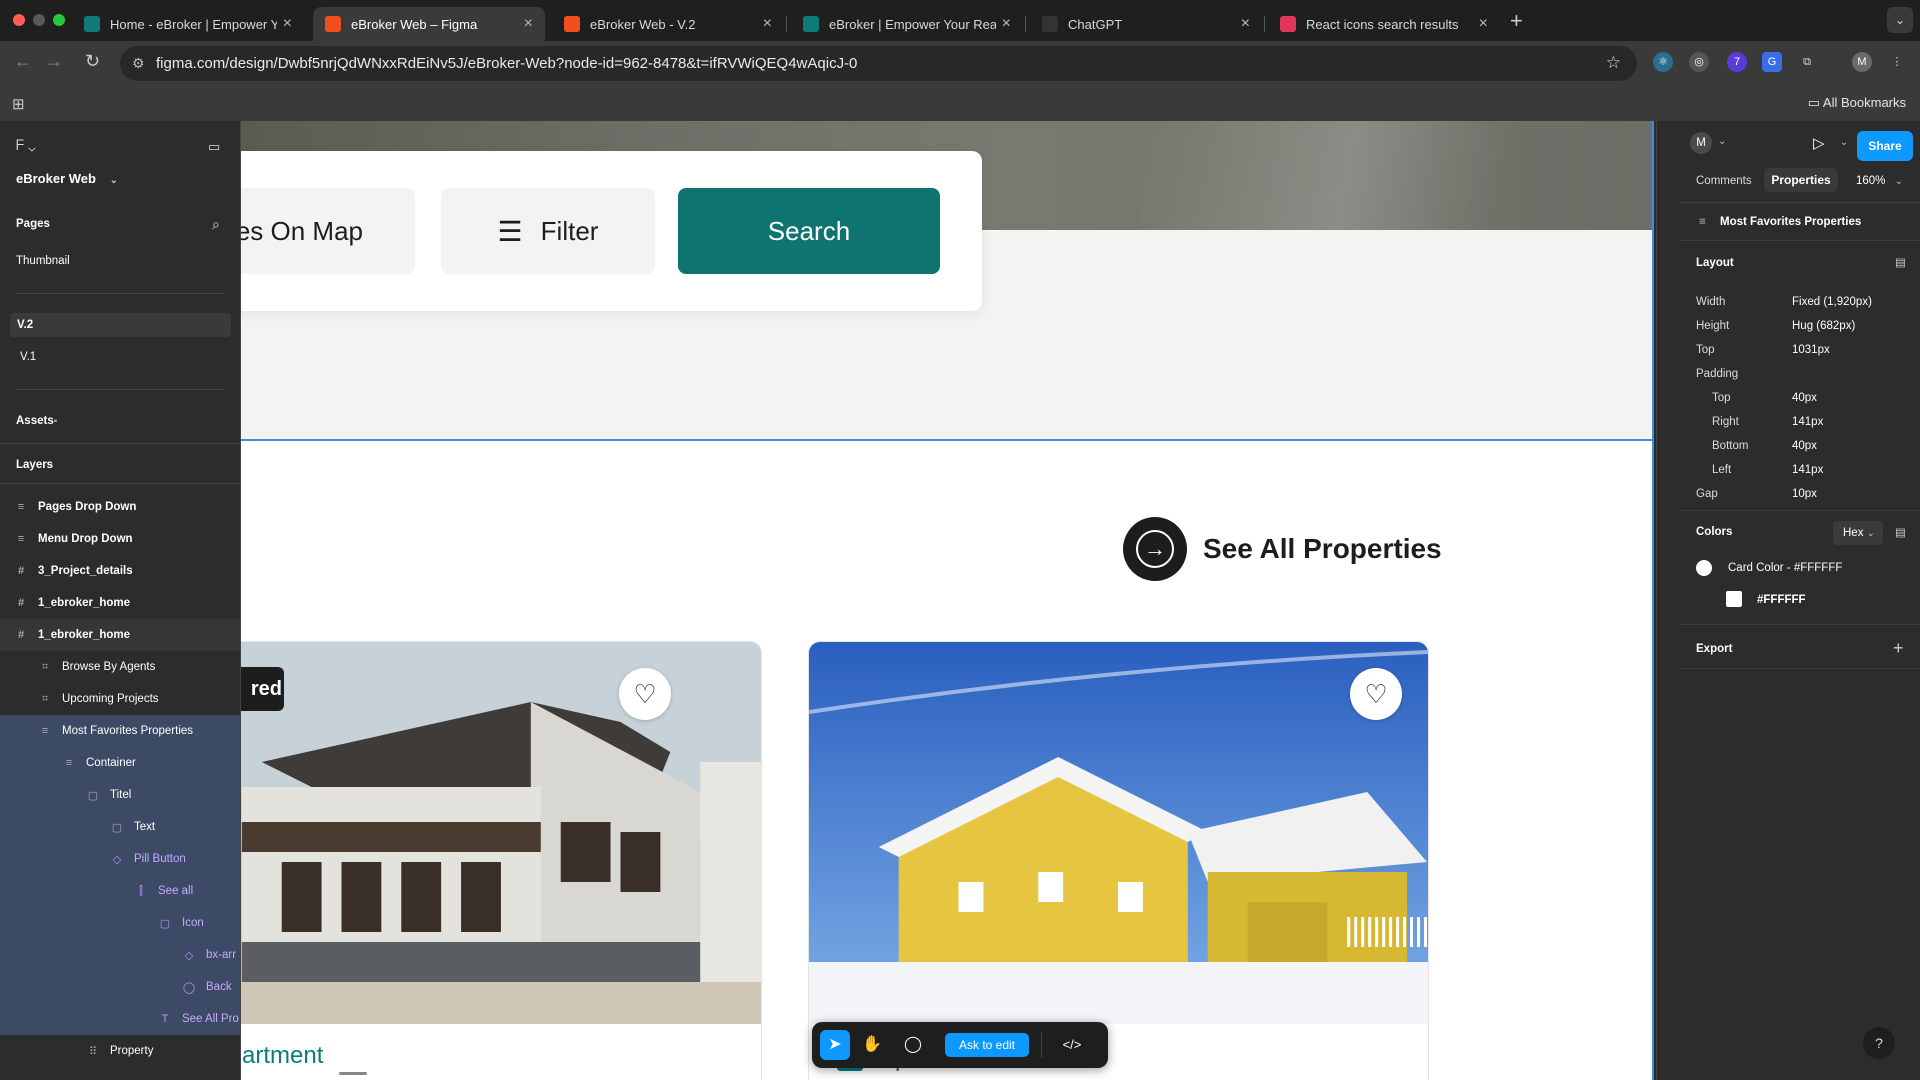 The height and width of the screenshot is (1080, 1920). Describe the element at coordinates (132, 1051) in the screenshot. I see `layer-label: Property` at that location.